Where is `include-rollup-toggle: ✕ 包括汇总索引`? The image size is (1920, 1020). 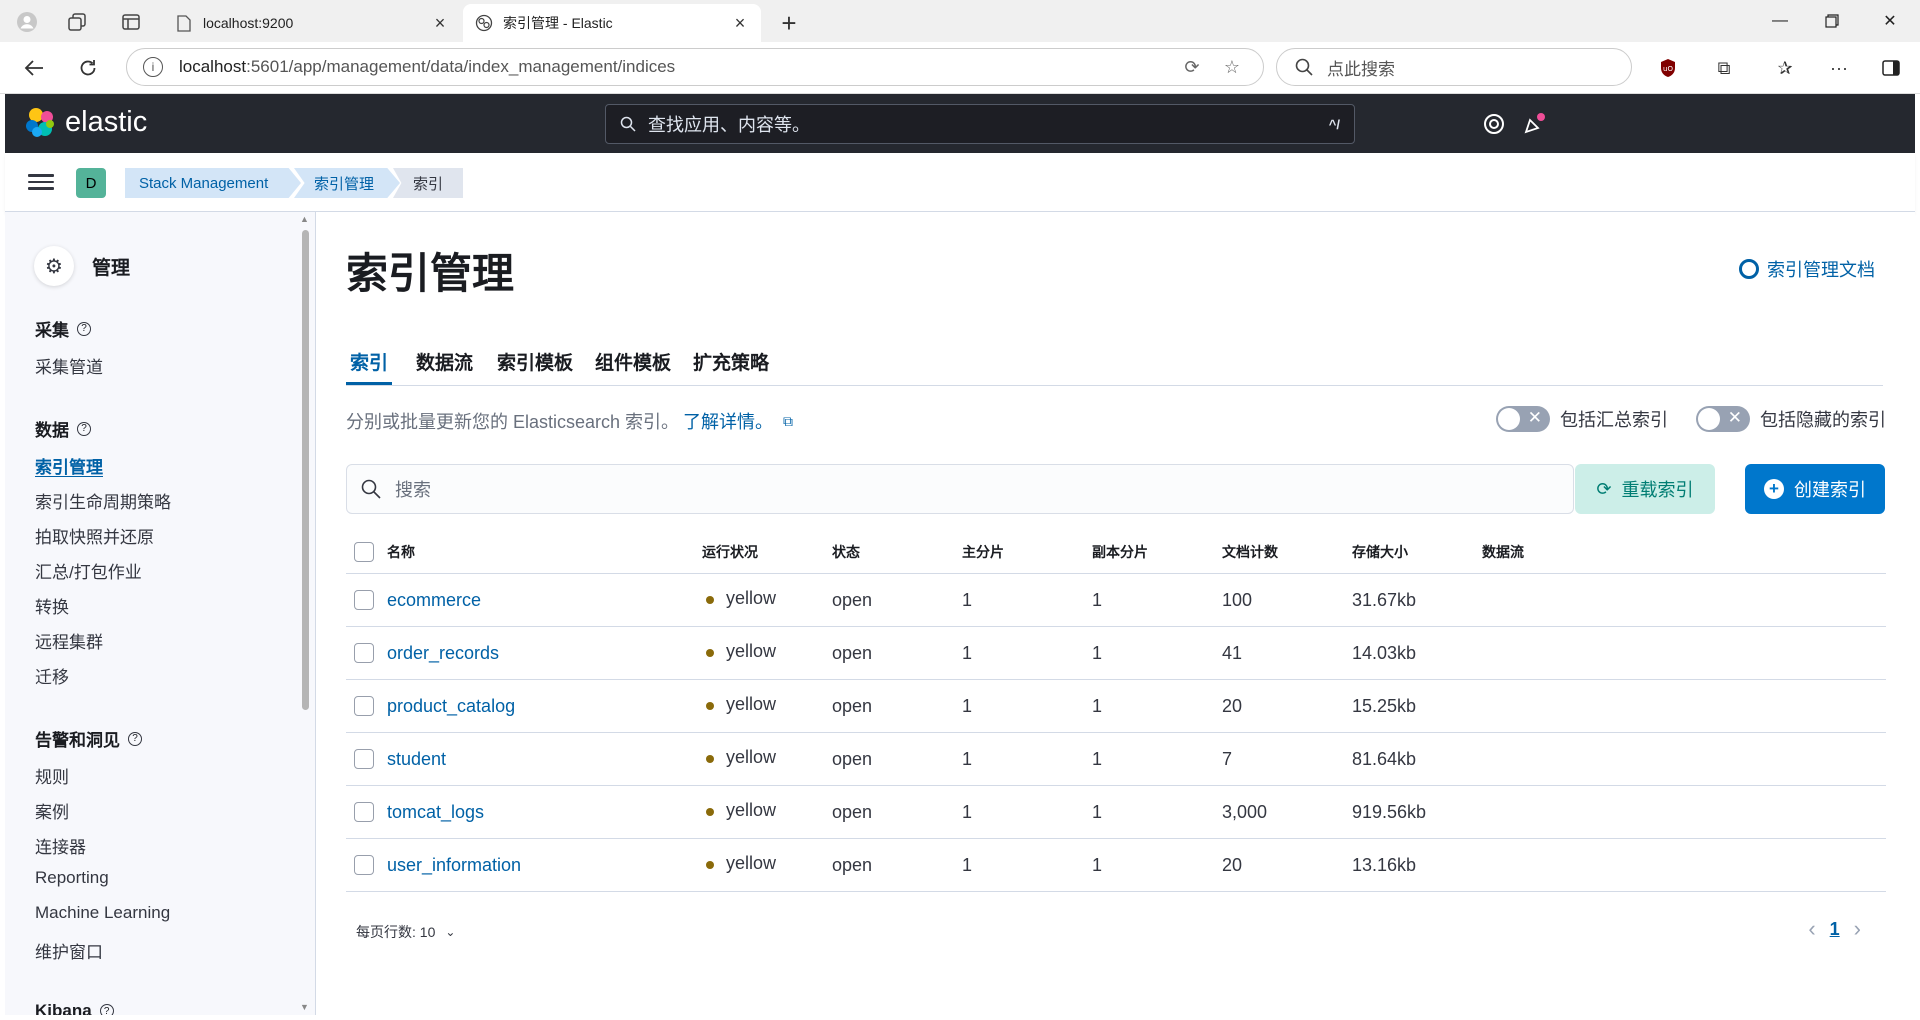
include-rollup-toggle: ✕ 包括汇总索引 is located at coordinates (1582, 419).